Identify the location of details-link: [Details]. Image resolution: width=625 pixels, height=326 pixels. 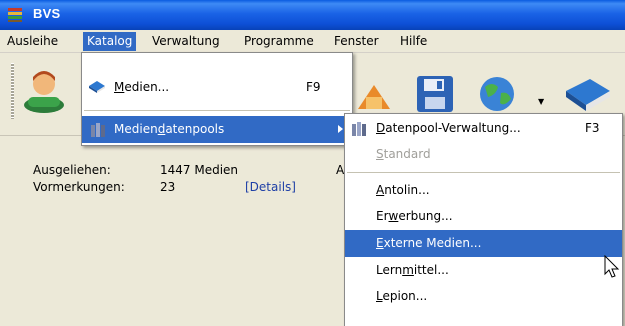
(270, 187).